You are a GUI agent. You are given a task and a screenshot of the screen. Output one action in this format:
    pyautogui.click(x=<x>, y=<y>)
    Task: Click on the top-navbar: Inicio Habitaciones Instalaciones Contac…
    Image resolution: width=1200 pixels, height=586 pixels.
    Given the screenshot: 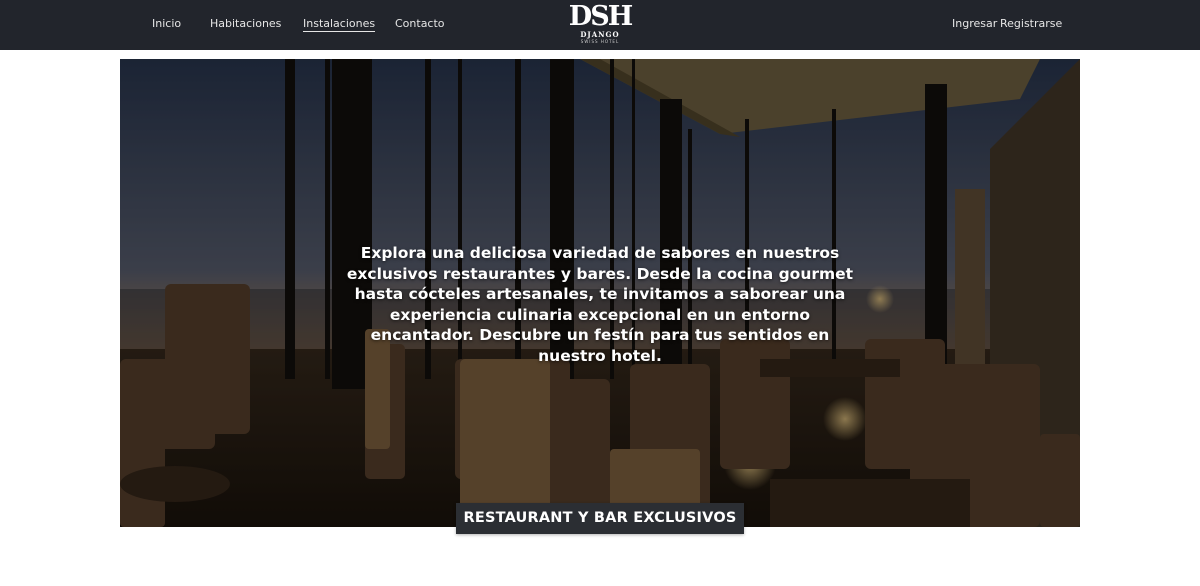 What is the action you would take?
    pyautogui.click(x=600, y=25)
    